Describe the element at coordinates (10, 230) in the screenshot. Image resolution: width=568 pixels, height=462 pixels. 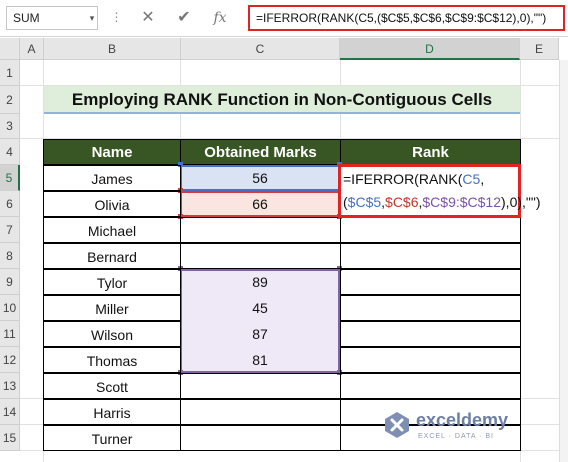
I see `row-header-7: 7` at that location.